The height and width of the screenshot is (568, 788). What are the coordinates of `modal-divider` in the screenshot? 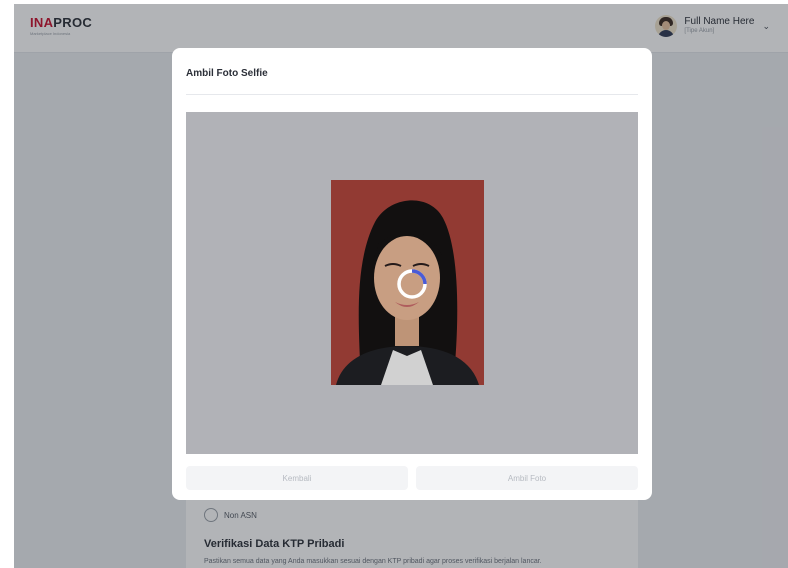 It's located at (412, 94).